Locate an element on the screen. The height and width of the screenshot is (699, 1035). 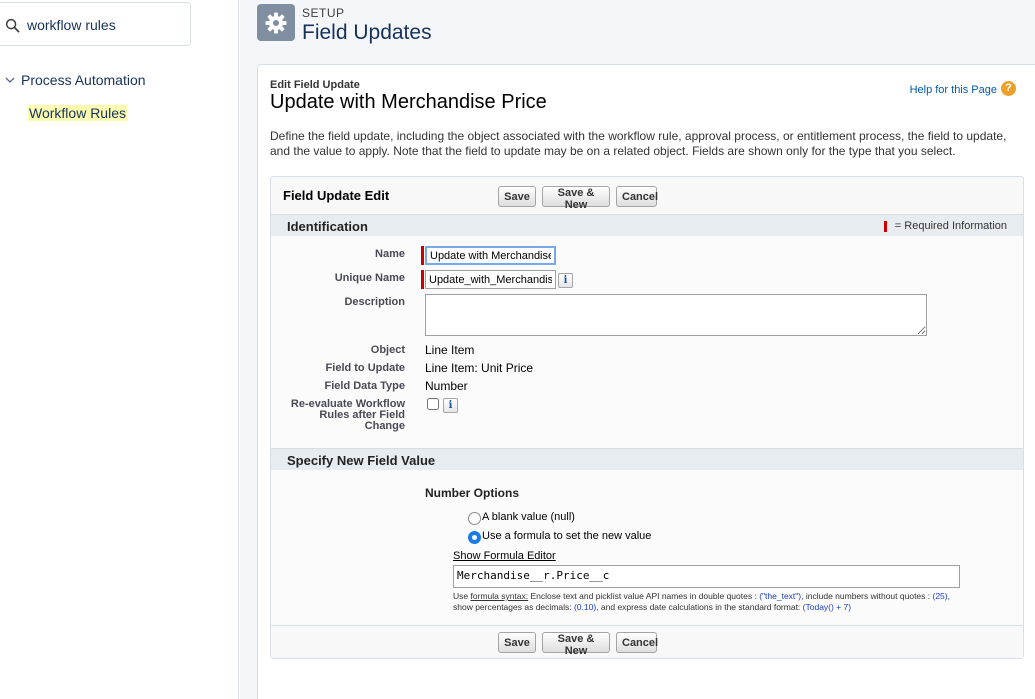
name-label: Name is located at coordinates (390, 254).